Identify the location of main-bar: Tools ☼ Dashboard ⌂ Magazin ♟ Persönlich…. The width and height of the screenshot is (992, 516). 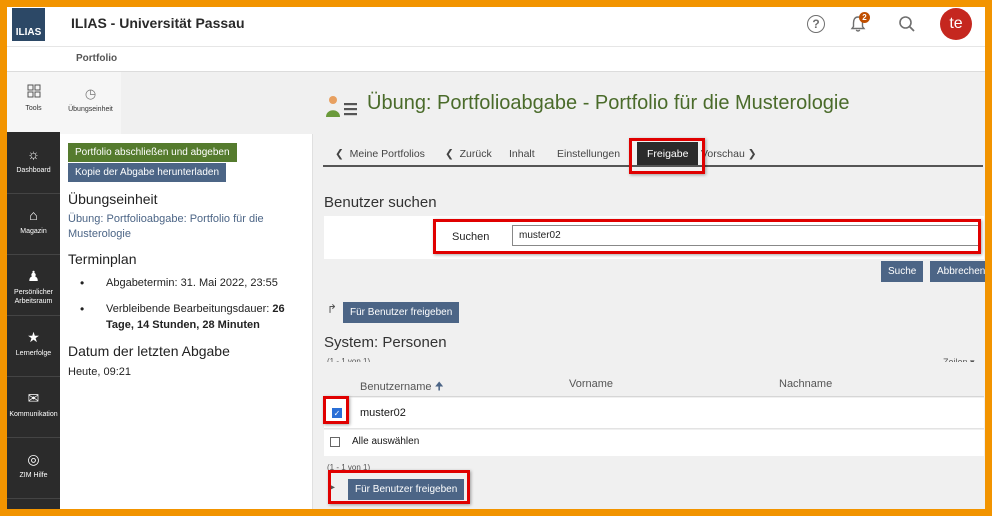
(33, 290).